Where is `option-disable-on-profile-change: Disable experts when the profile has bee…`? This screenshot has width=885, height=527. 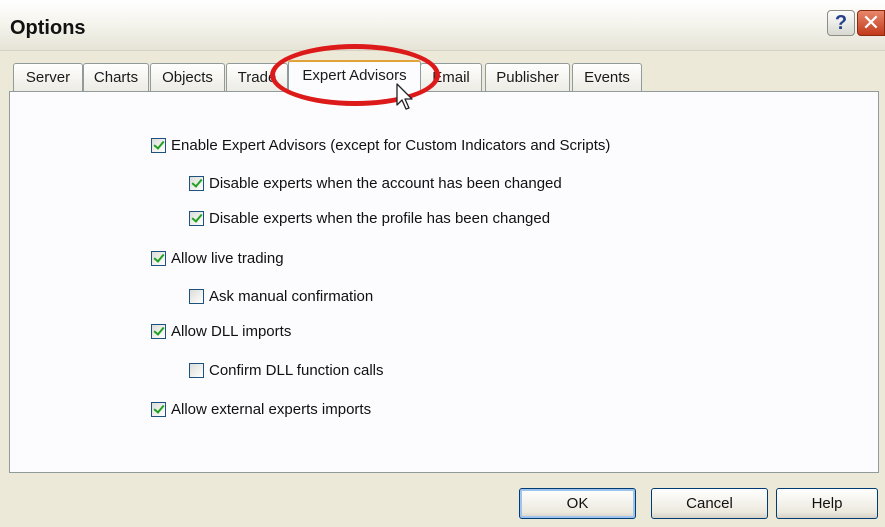
option-disable-on-profile-change: Disable experts when the profile has bee… is located at coordinates (369, 218).